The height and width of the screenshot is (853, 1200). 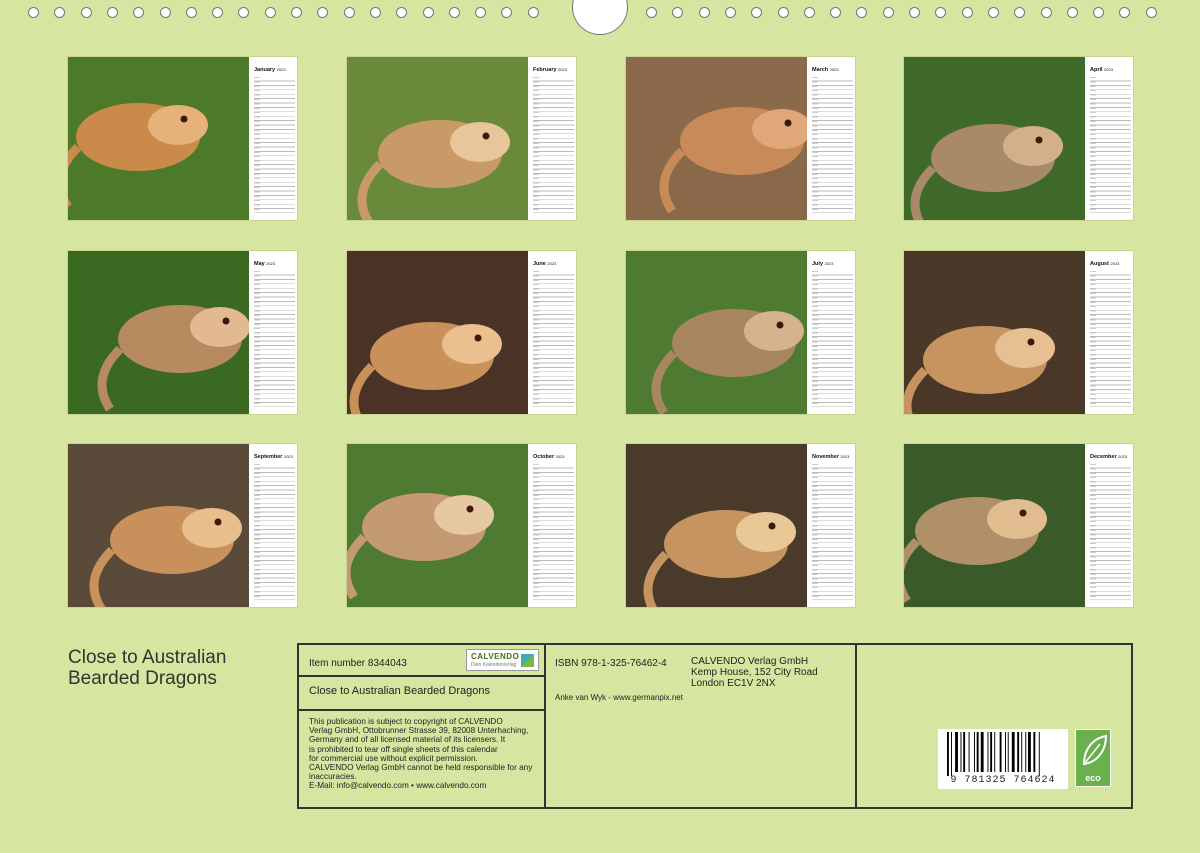 What do you see at coordinates (259, 264) in the screenshot?
I see `month-name: May` at bounding box center [259, 264].